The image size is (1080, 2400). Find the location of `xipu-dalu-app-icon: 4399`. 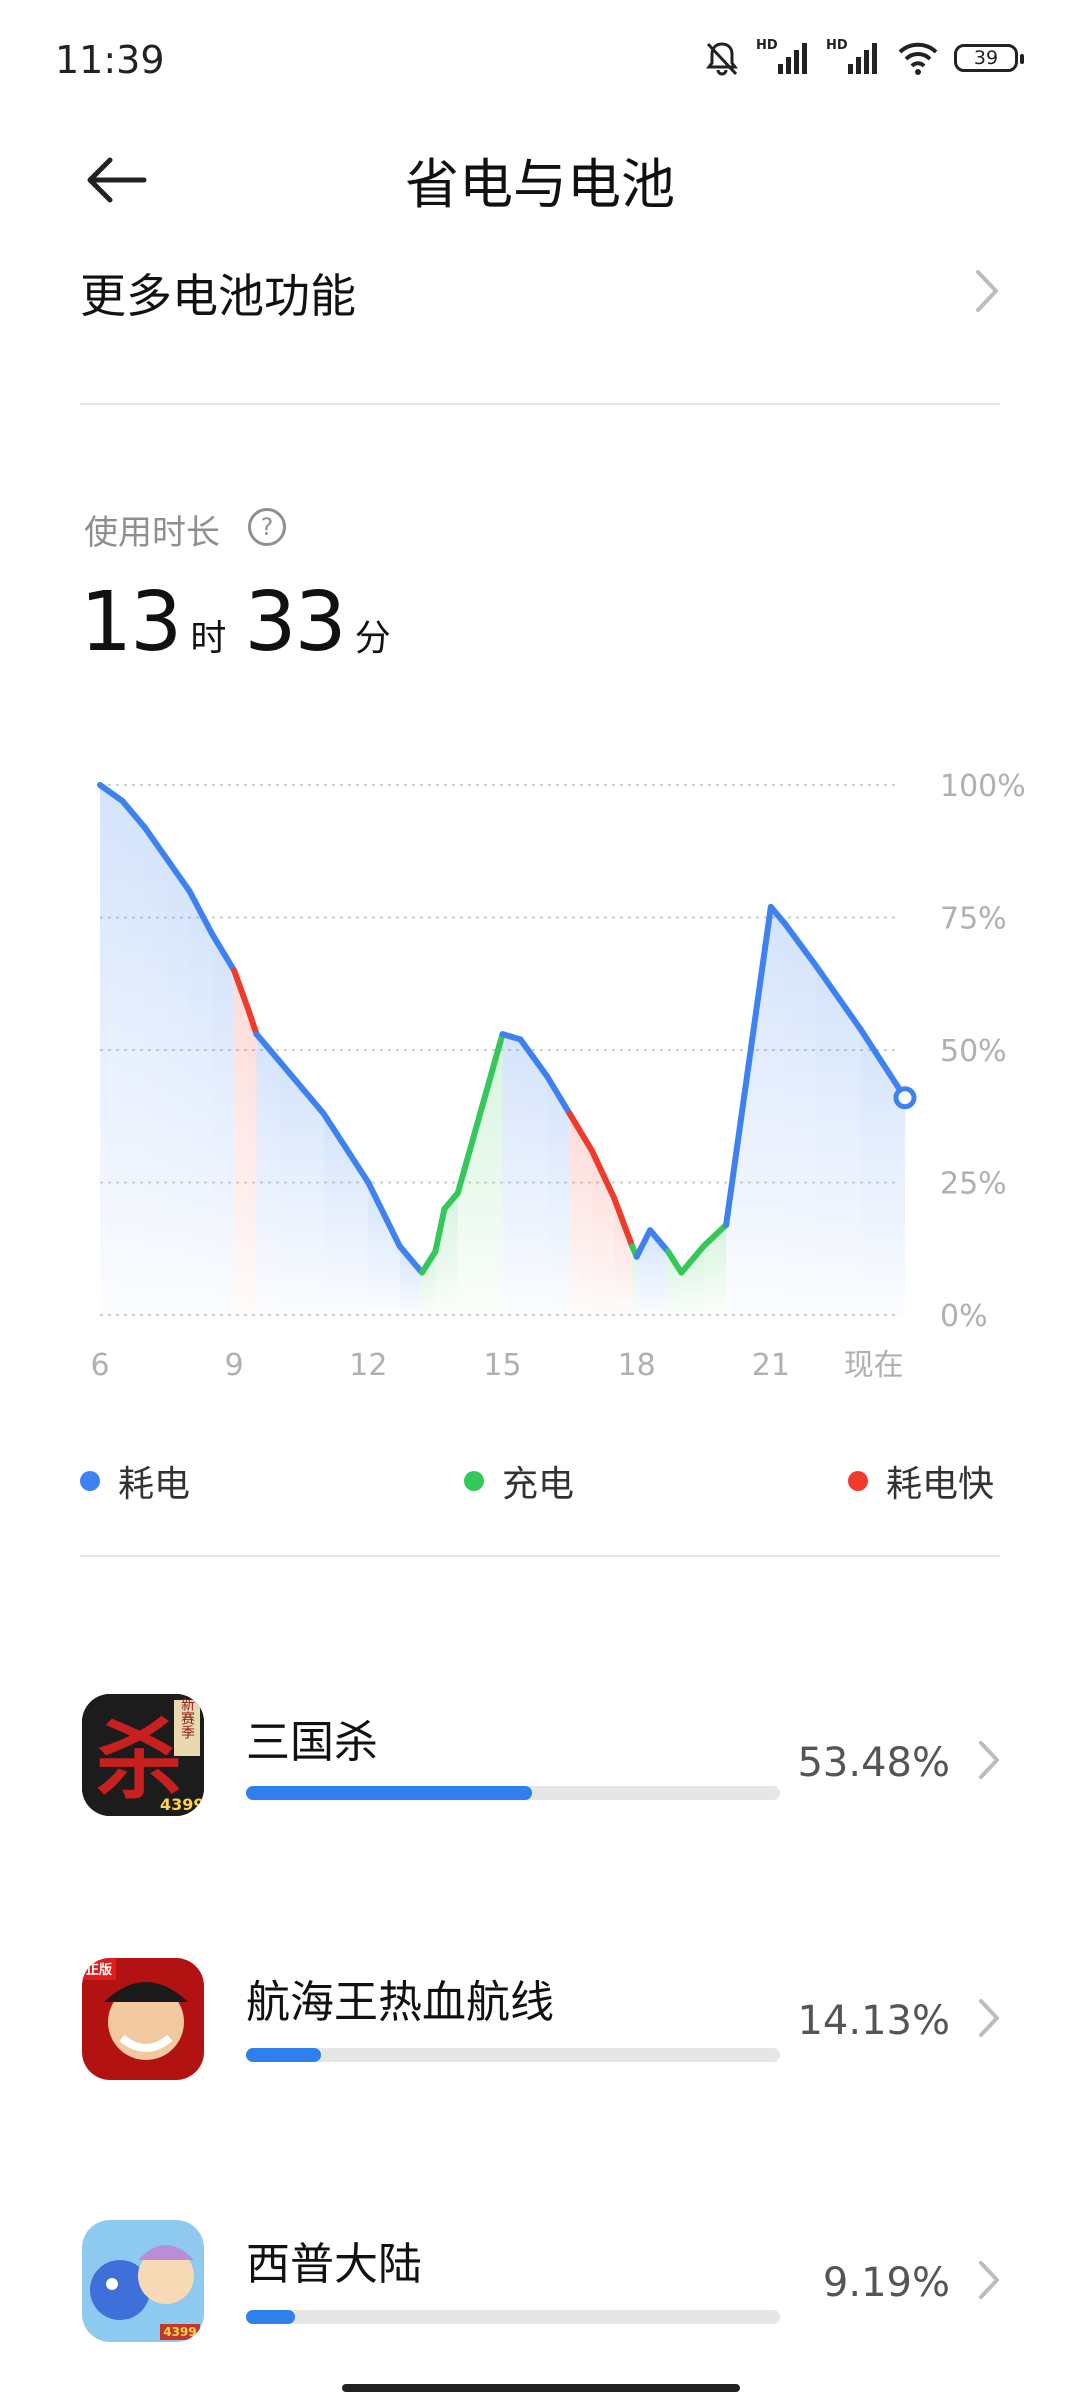

xipu-dalu-app-icon: 4399 is located at coordinates (143, 2281).